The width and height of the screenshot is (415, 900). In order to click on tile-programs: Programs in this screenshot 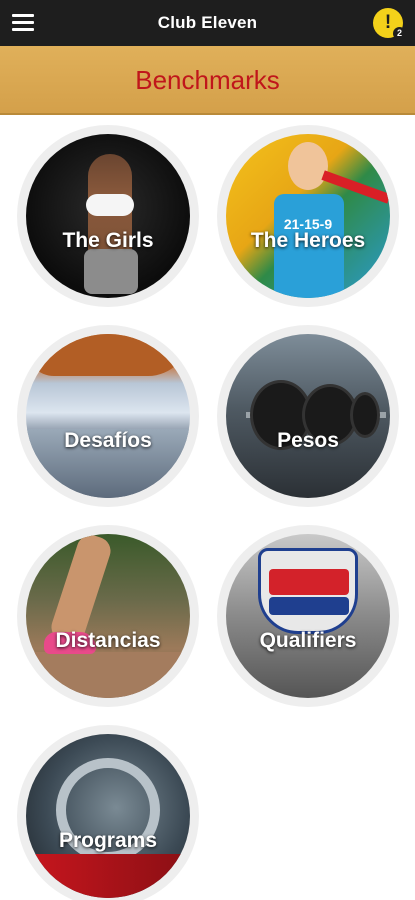, I will do `click(108, 812)`.